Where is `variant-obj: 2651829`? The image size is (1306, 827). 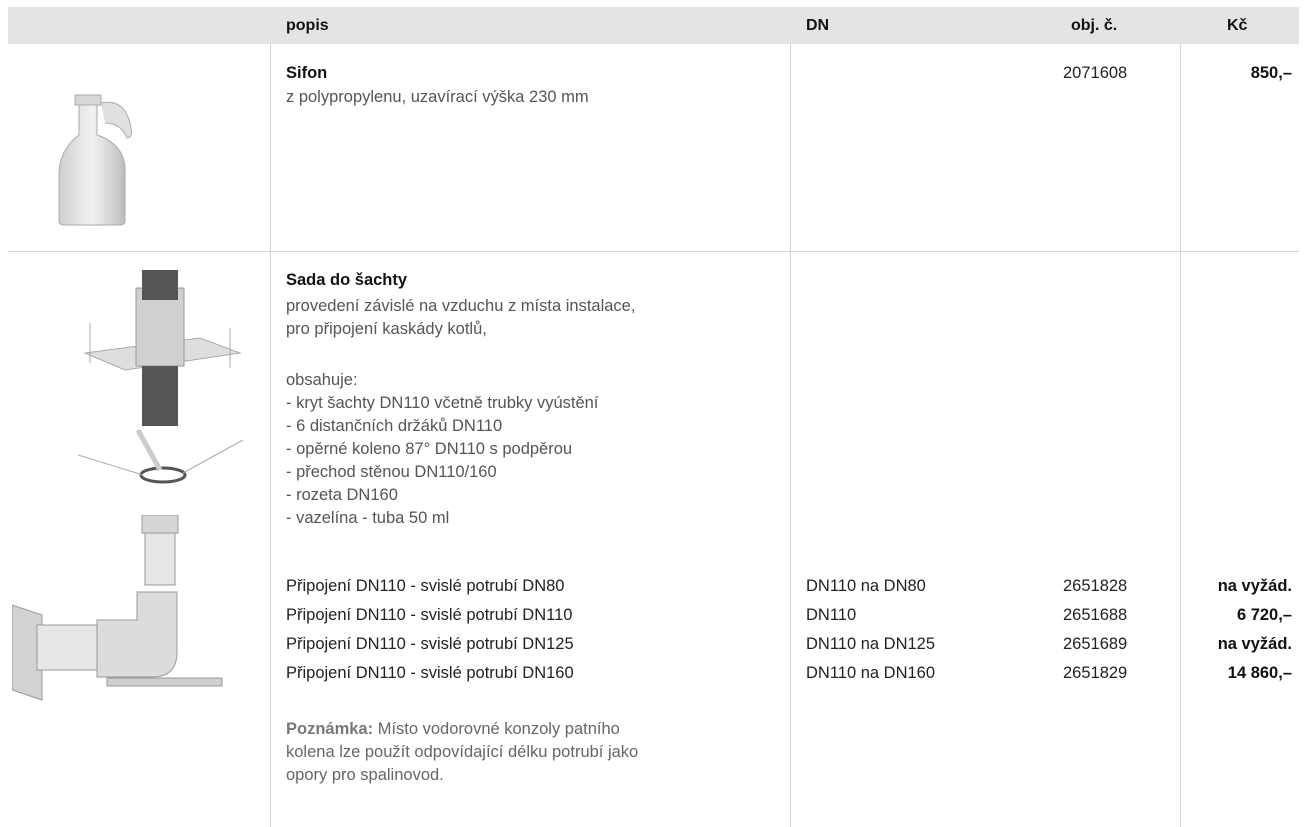 variant-obj: 2651829 is located at coordinates (1095, 673).